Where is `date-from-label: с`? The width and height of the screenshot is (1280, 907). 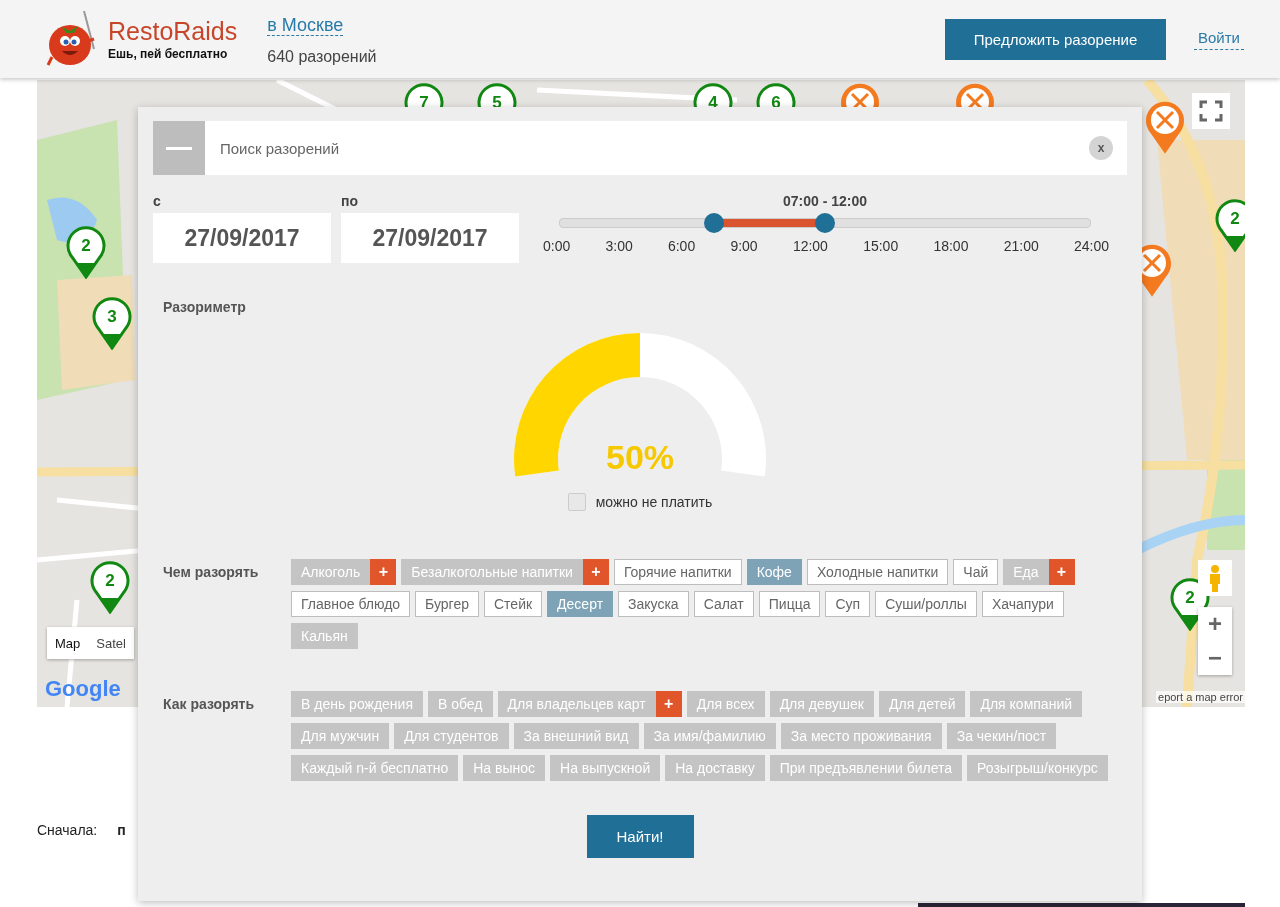 date-from-label: с is located at coordinates (157, 201).